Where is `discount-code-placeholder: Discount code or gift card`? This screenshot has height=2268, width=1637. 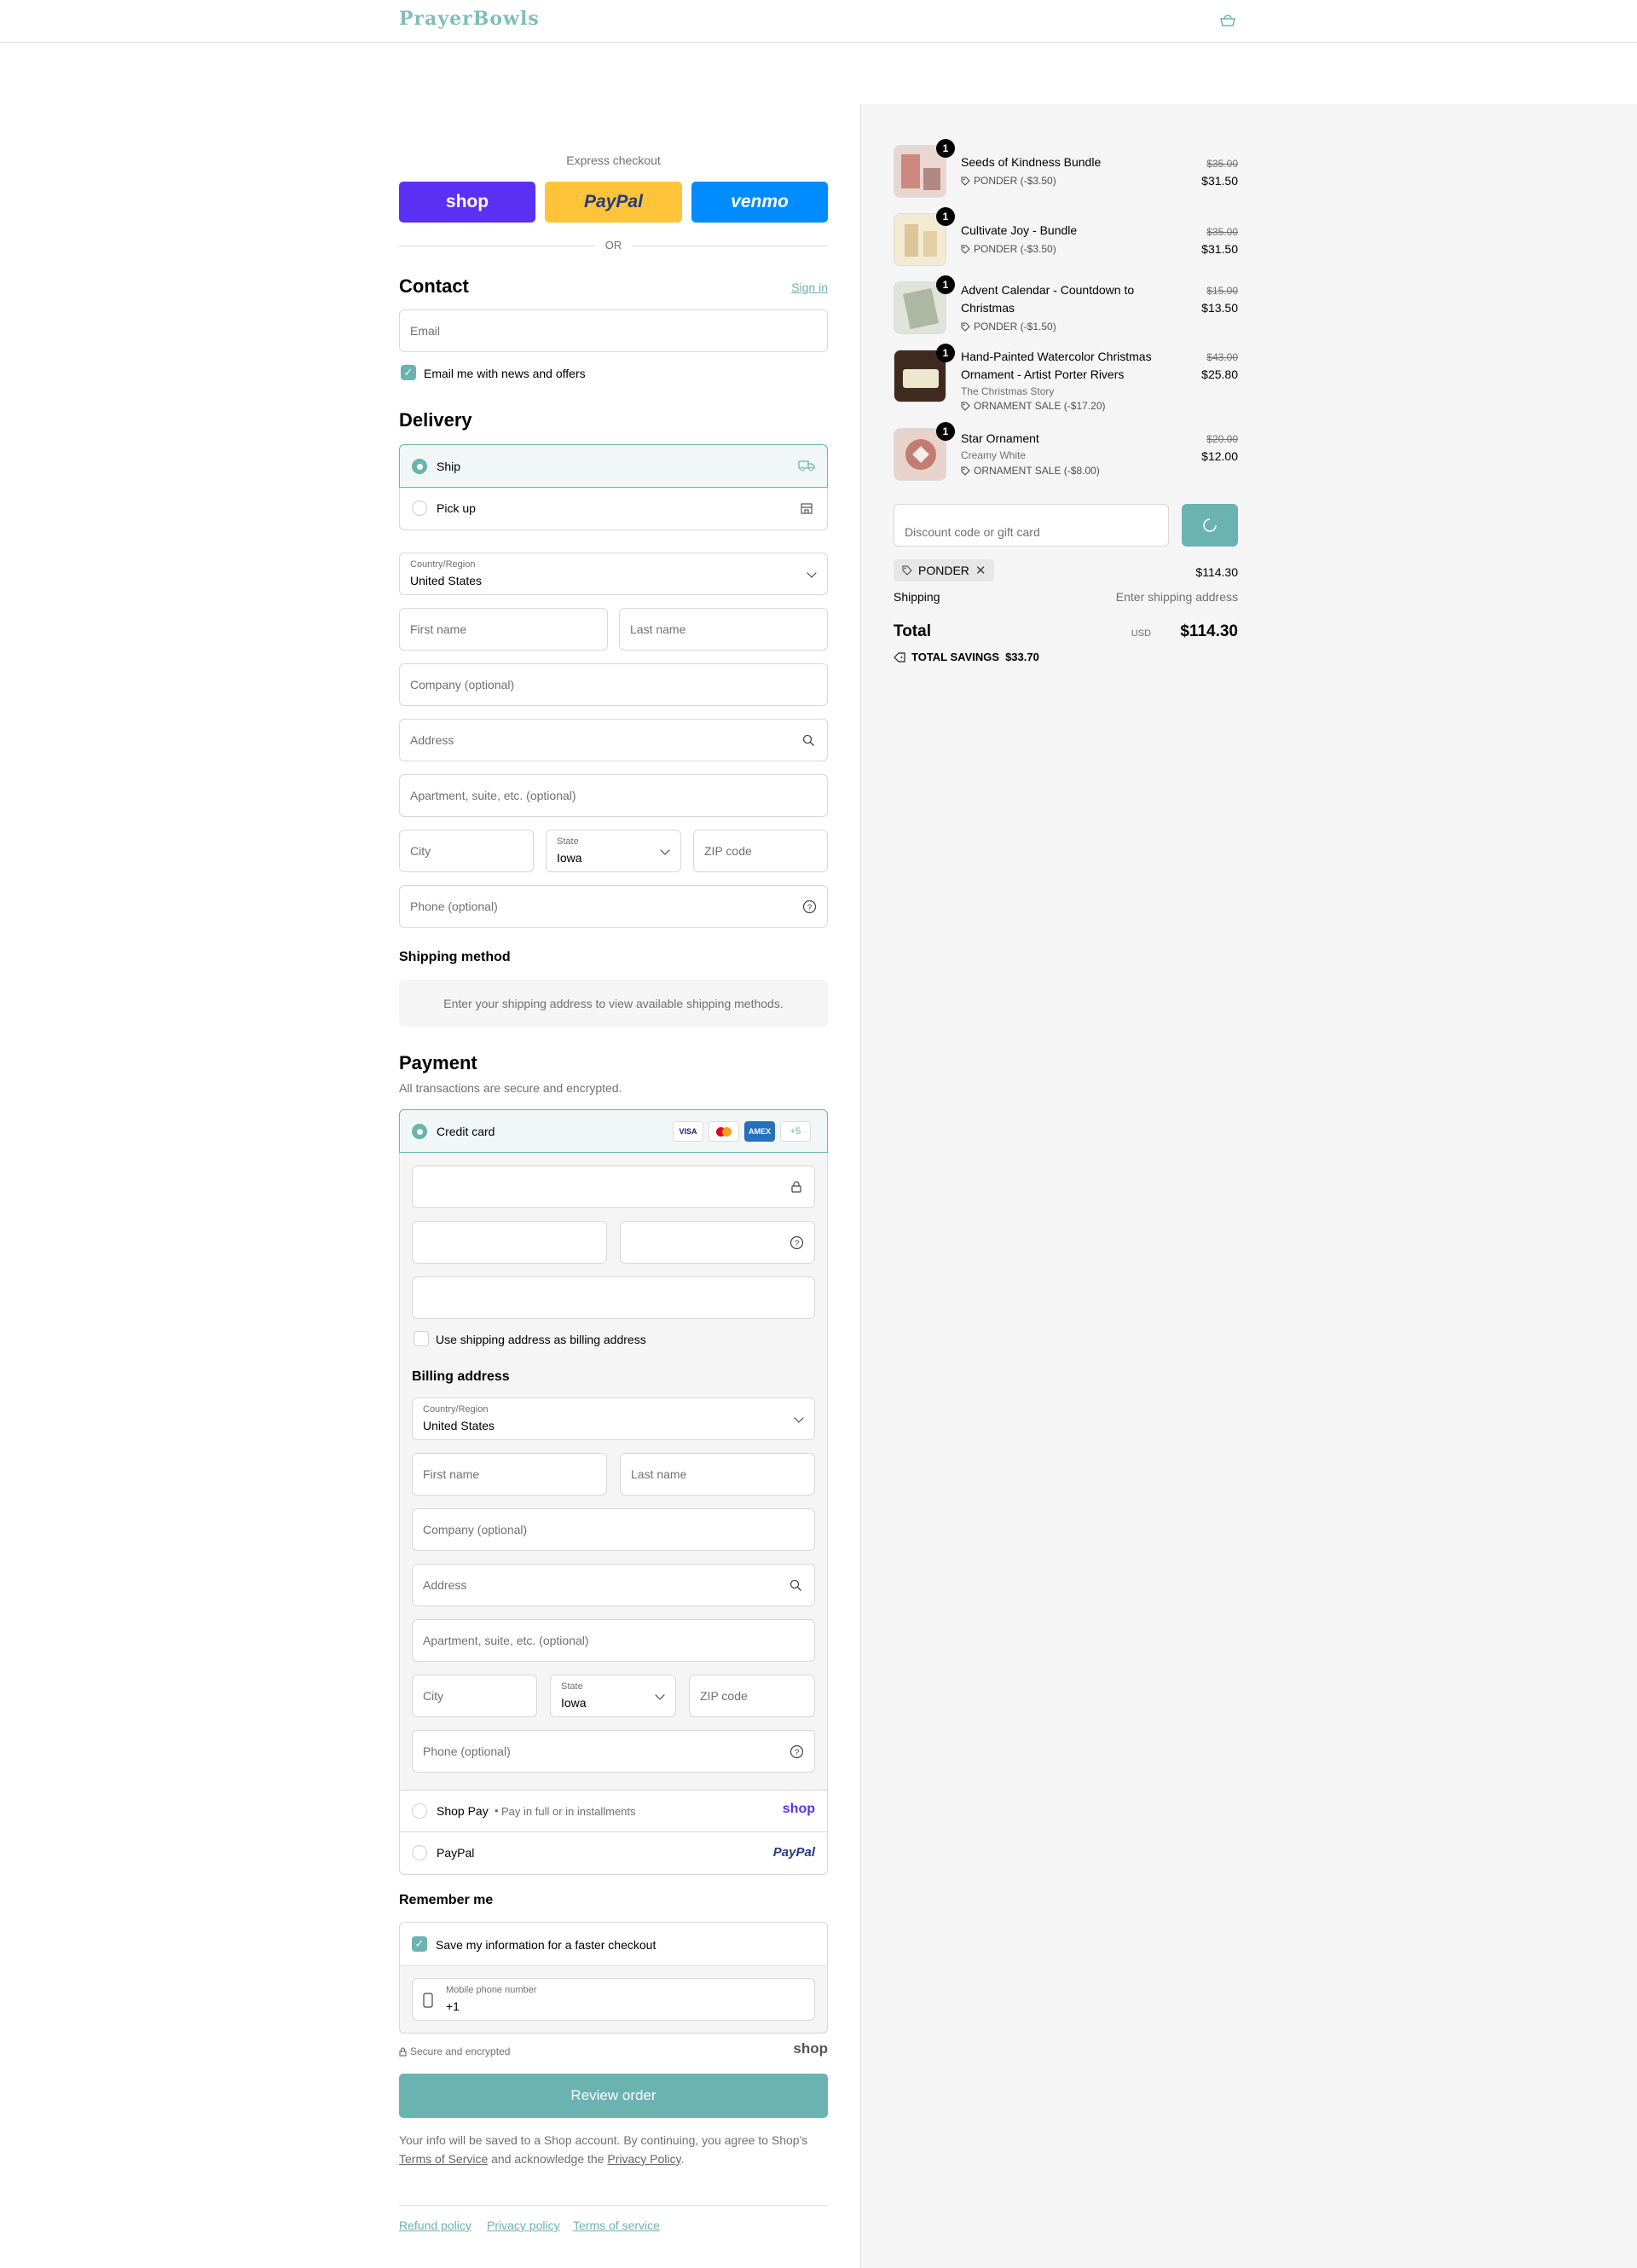 discount-code-placeholder: Discount code or gift card is located at coordinates (973, 532).